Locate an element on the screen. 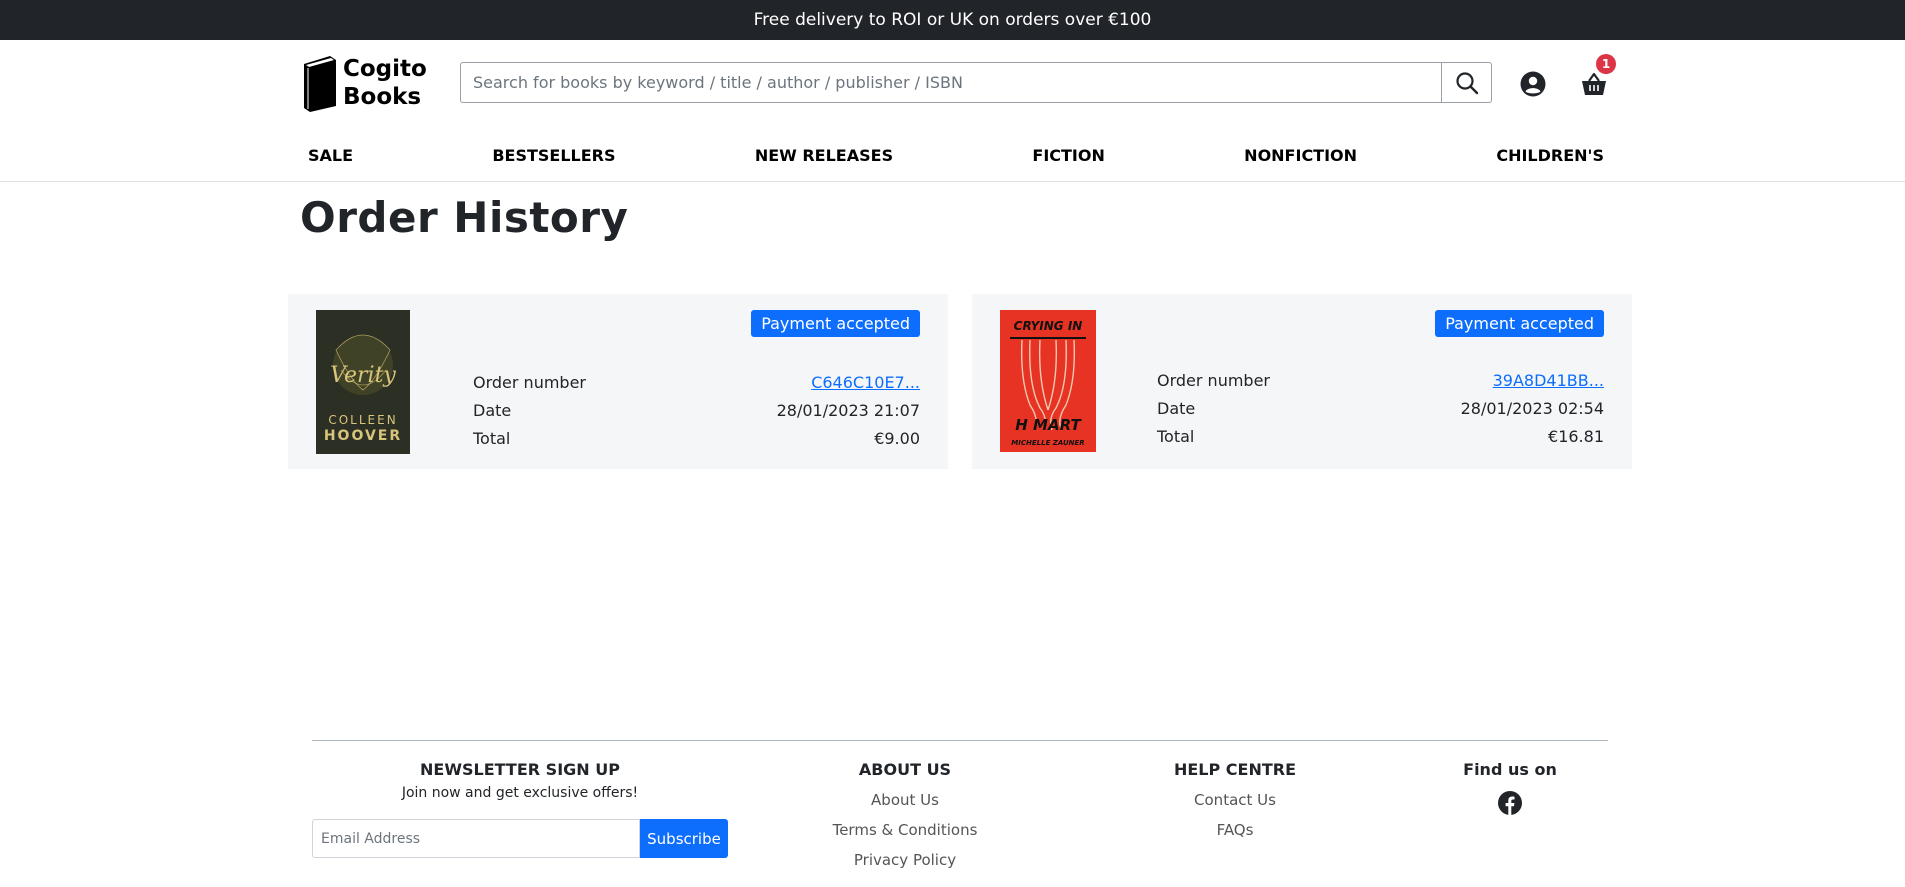  footer-divider is located at coordinates (960, 740).